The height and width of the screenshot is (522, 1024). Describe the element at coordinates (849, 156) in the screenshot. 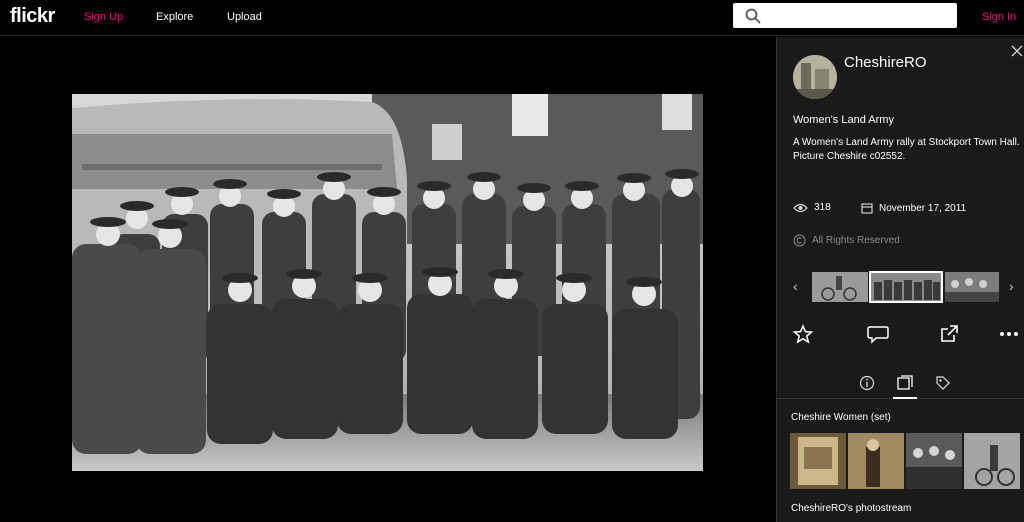

I see `description-line: Picture Cheshire c02552.` at that location.